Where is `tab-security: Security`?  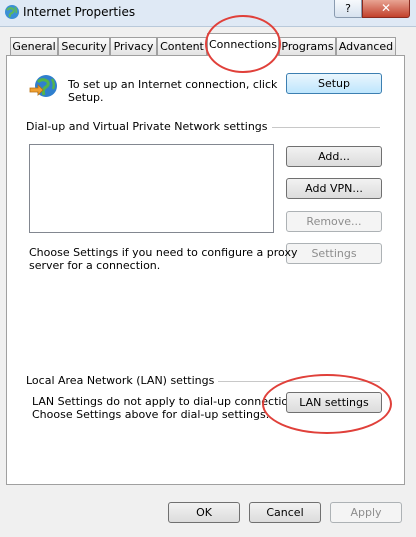 tab-security: Security is located at coordinates (84, 46).